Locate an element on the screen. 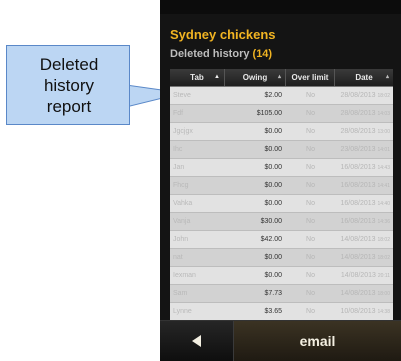 The width and height of the screenshot is (401, 361). table-row: nat $0.00 No 14/08/2013 18:02 is located at coordinates (281, 258).